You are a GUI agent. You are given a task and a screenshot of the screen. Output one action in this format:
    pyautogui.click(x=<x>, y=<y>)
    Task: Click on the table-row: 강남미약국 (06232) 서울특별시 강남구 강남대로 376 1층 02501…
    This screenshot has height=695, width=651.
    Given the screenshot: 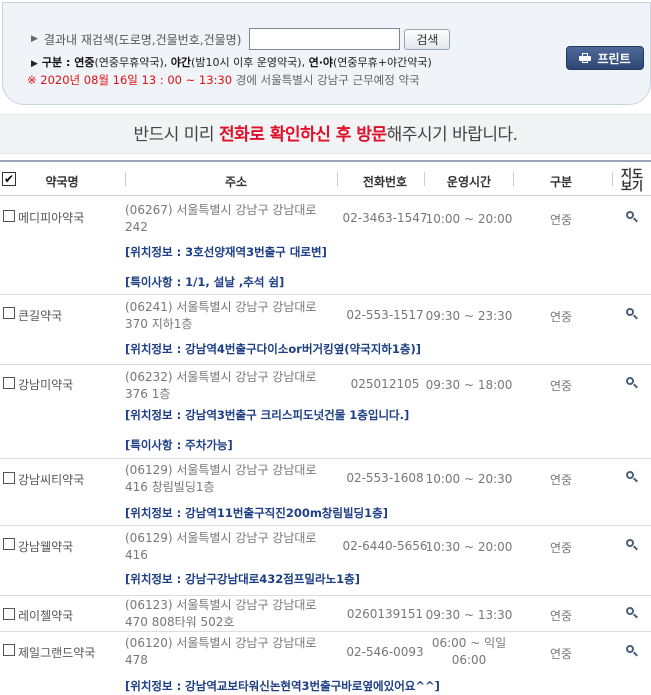 What is the action you would take?
    pyautogui.click(x=325, y=412)
    